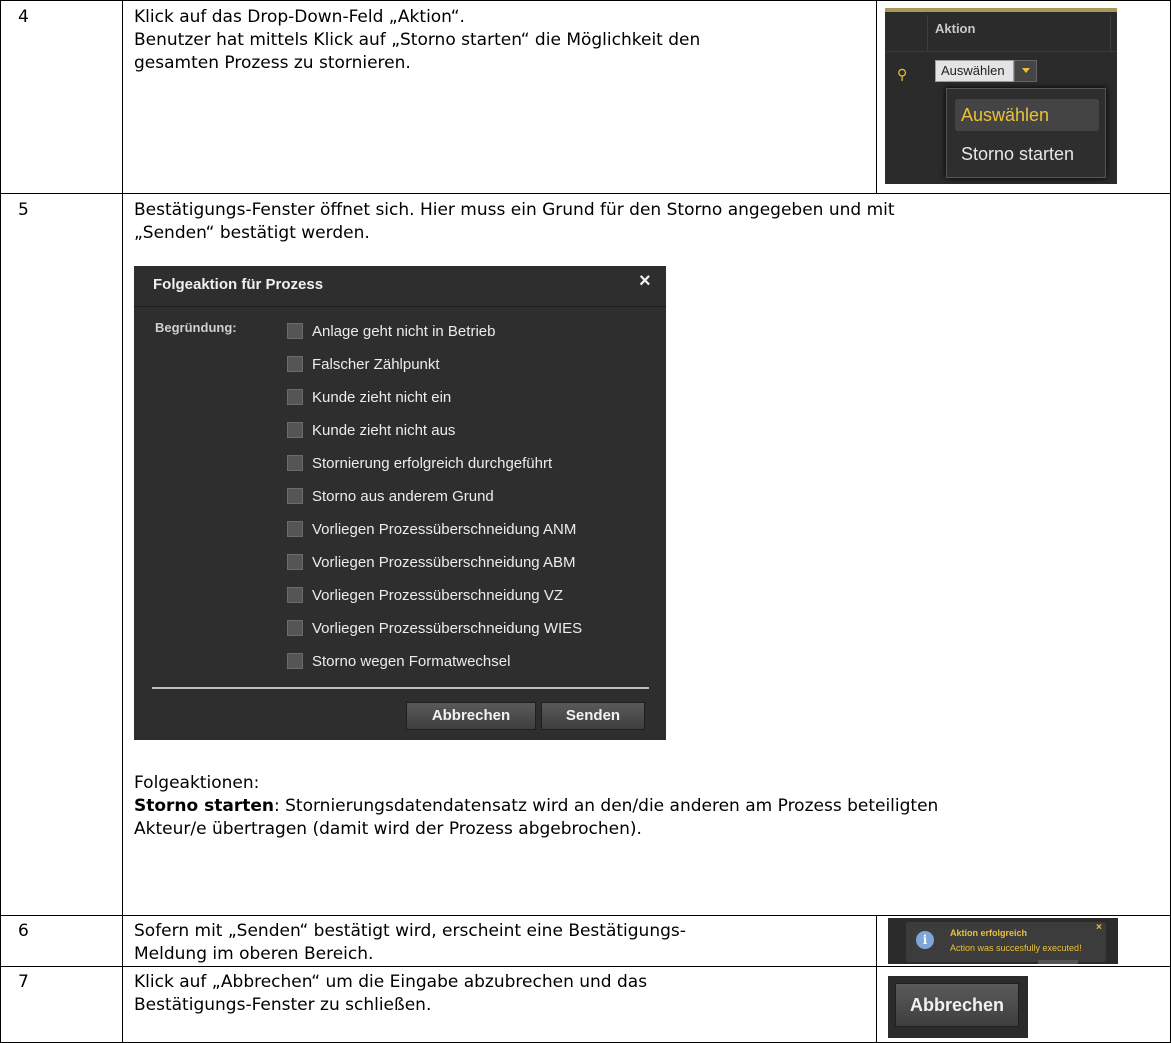  What do you see at coordinates (955, 28) in the screenshot?
I see `aktion-column-header: Aktion` at bounding box center [955, 28].